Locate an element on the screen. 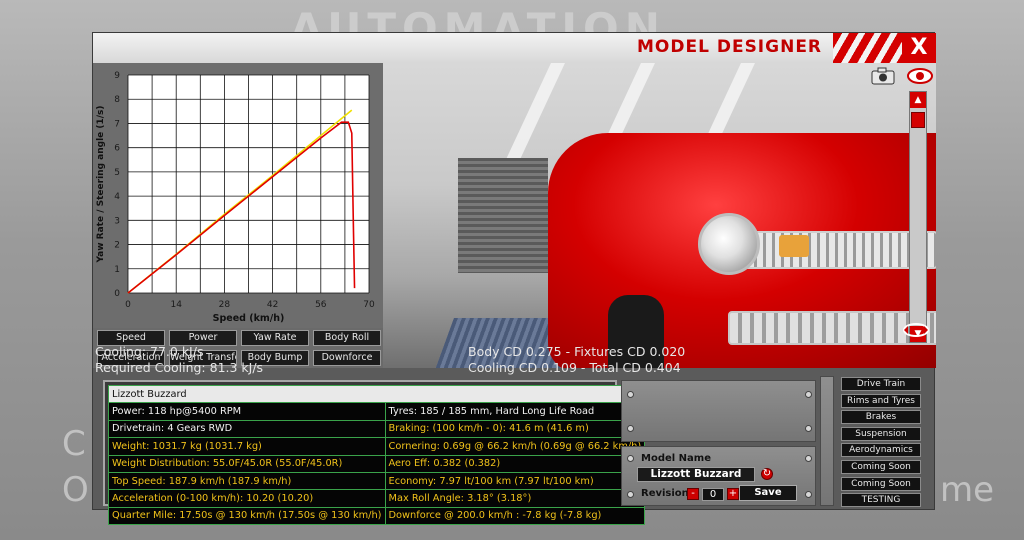 The height and width of the screenshot is (540, 1024). cooling-cd-text: Cooling CD 0.109 - Total CD 0.404 is located at coordinates (574, 367).